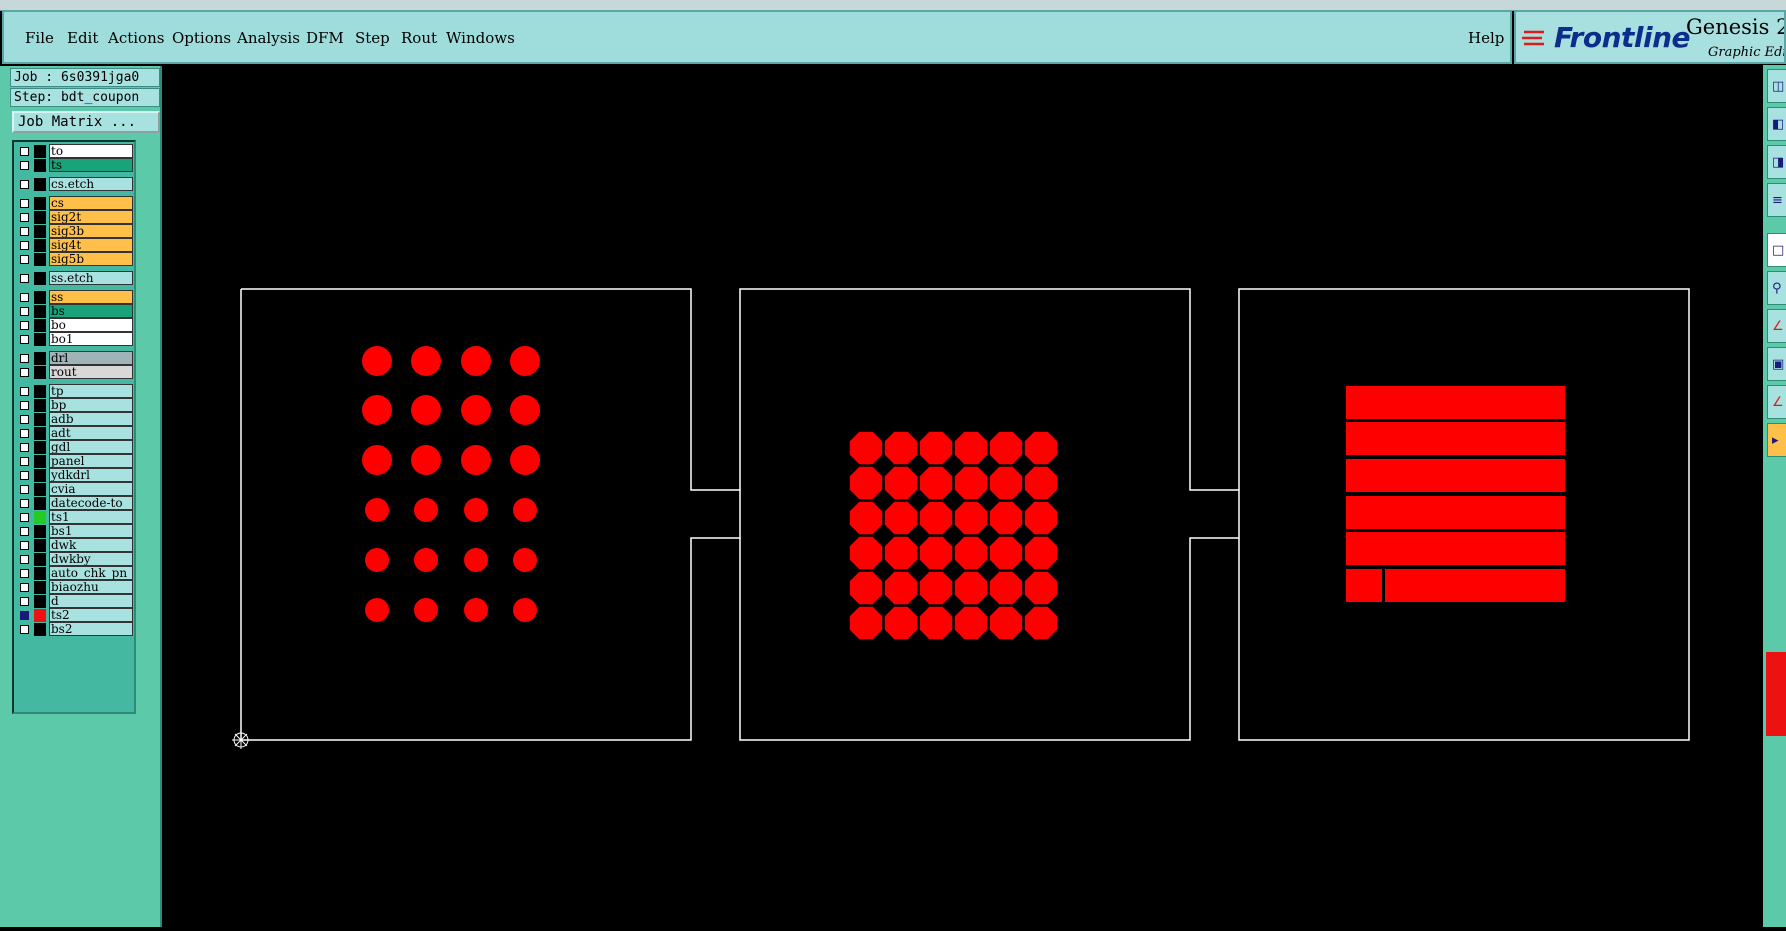 The height and width of the screenshot is (931, 1786). I want to click on layer-row-bo: bo, so click(75, 325).